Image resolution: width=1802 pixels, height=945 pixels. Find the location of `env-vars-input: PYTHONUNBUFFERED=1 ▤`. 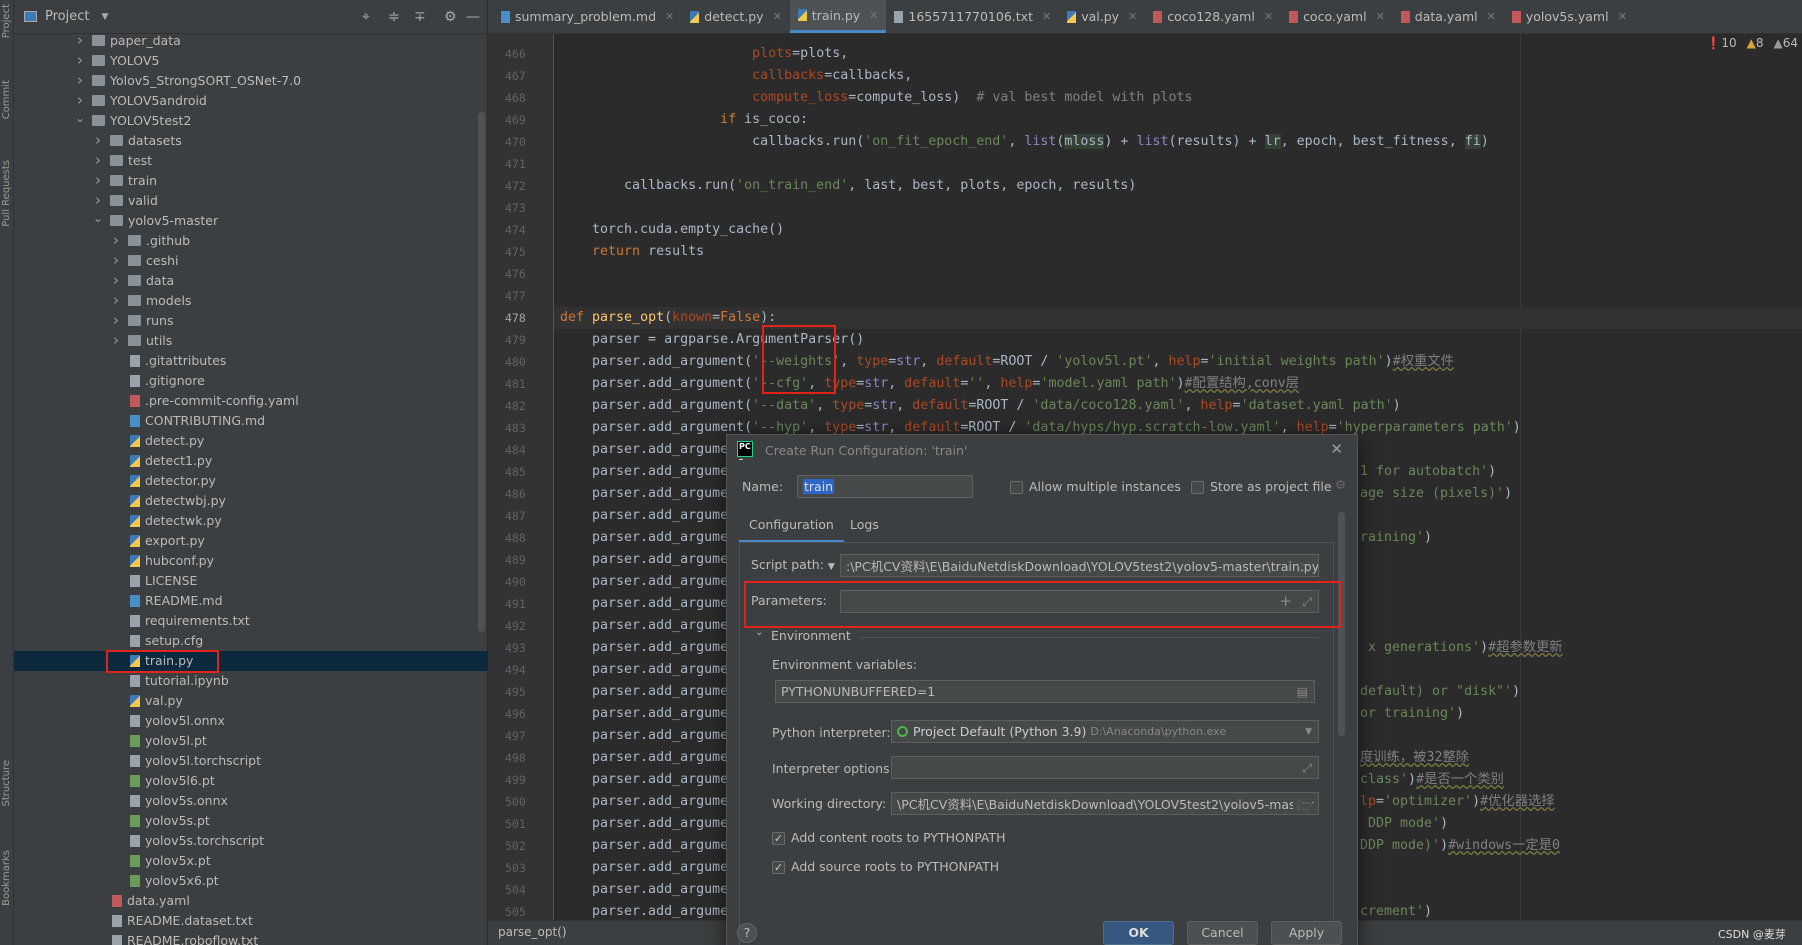

env-vars-input: PYTHONUNBUFFERED=1 ▤ is located at coordinates (1045, 691).